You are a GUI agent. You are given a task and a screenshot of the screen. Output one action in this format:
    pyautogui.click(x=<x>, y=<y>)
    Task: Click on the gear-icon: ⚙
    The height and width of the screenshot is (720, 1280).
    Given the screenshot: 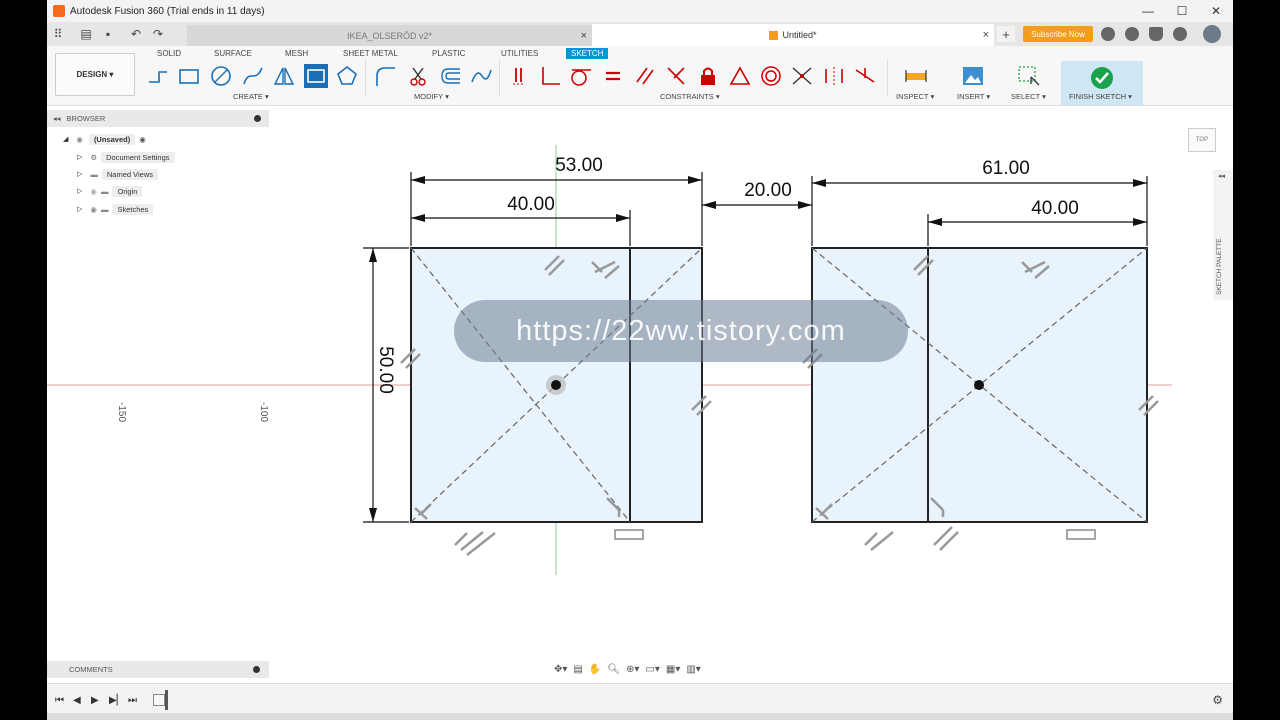 What is the action you would take?
    pyautogui.click(x=94, y=157)
    